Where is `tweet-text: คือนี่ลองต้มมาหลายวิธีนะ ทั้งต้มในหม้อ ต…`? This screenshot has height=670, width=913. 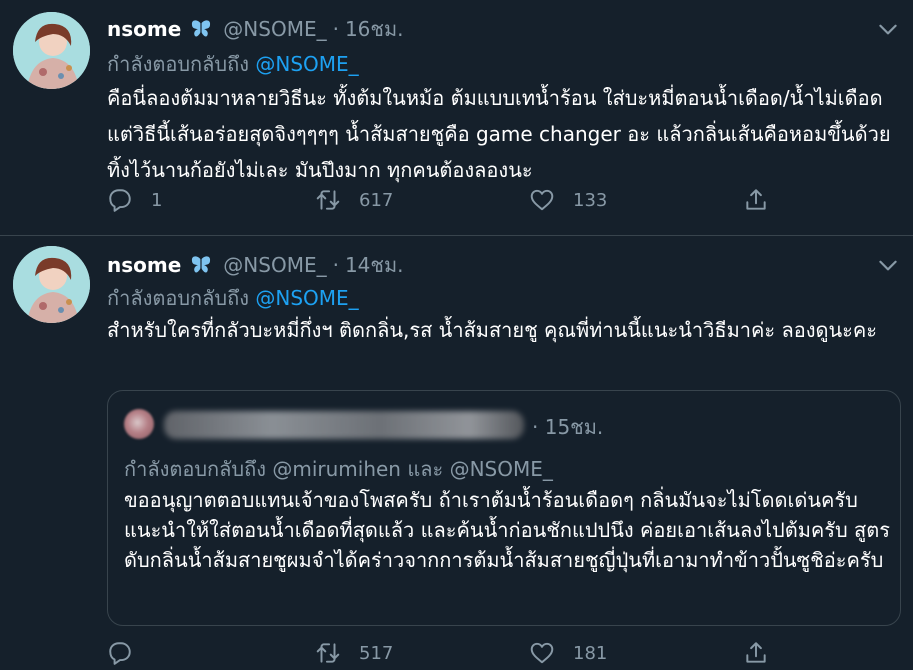
tweet-text: คือนี่ลองต้มมาหลายวิธีนะ ทั้งต้มในหม้อ ต… is located at coordinates (499, 134).